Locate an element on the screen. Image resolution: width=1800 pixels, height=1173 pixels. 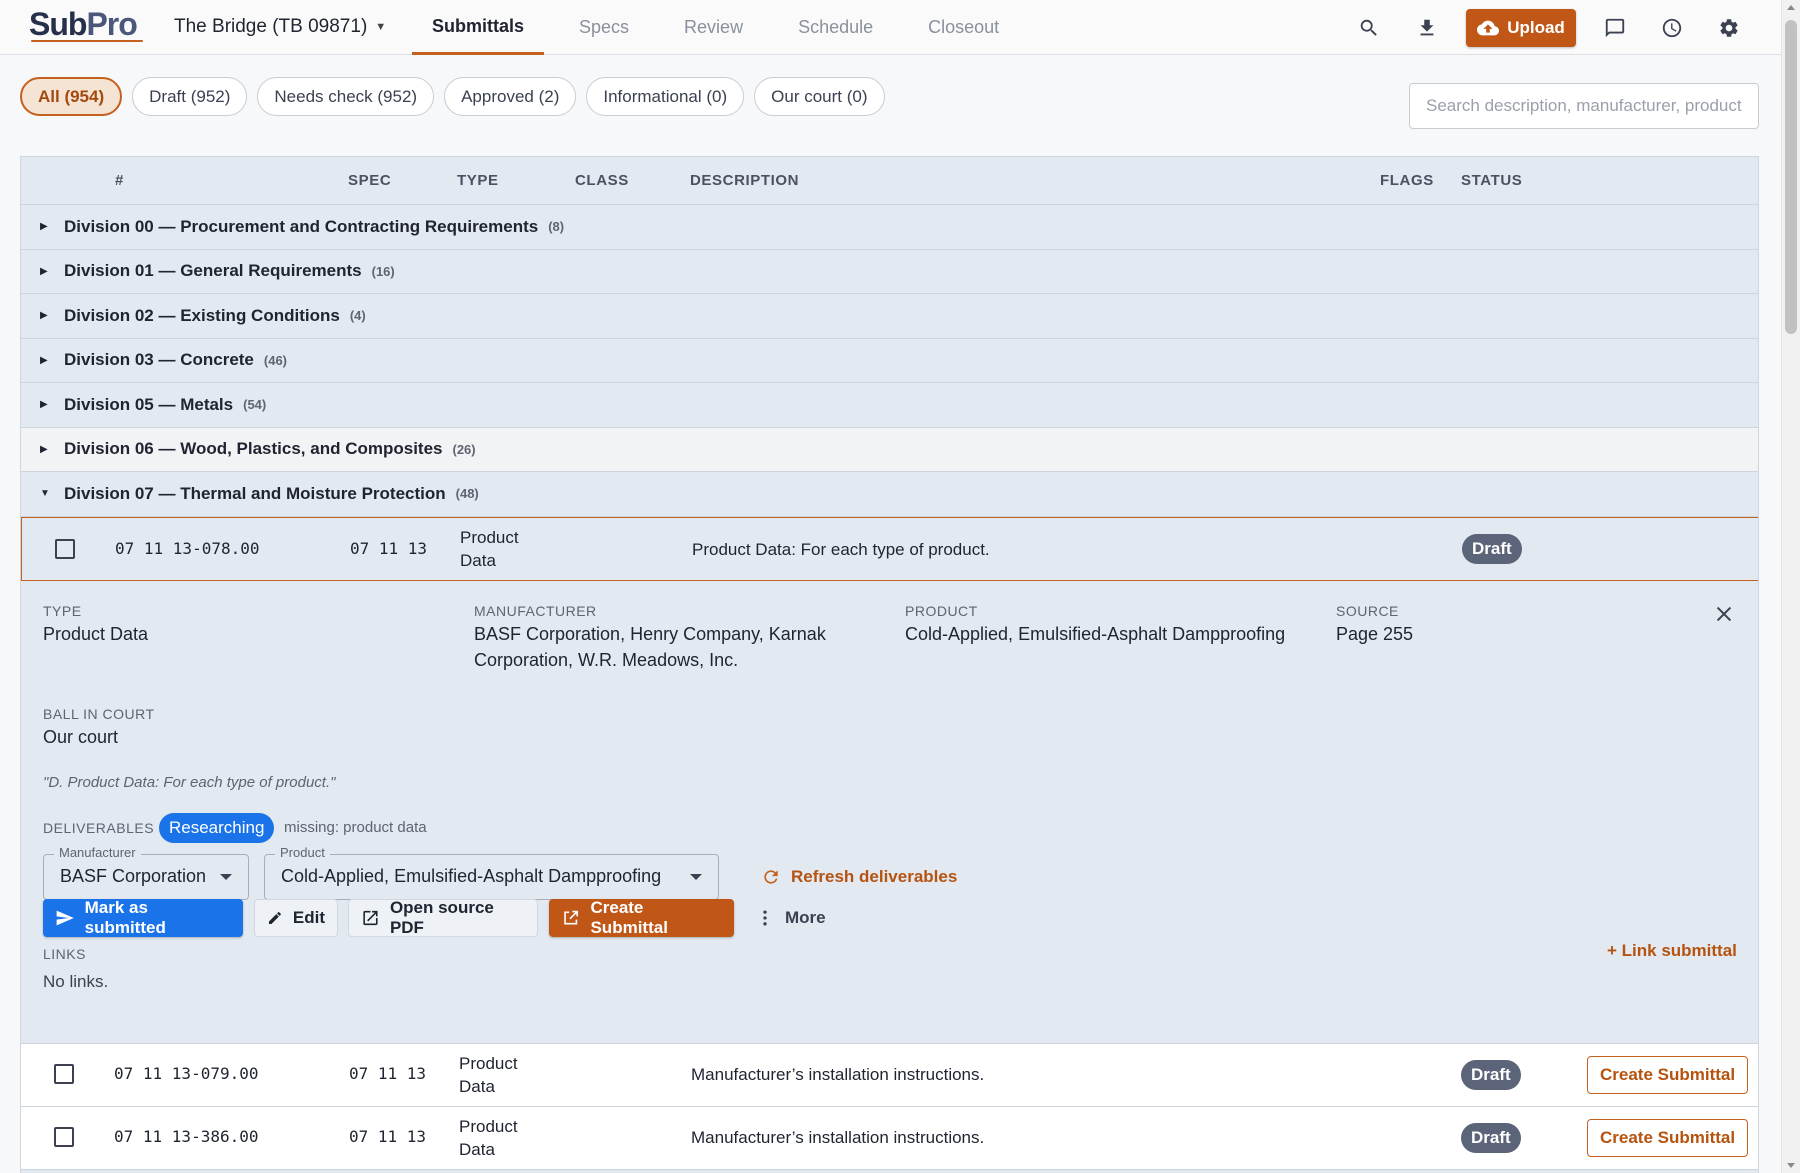
tab-specs: Specs is located at coordinates (604, 27).